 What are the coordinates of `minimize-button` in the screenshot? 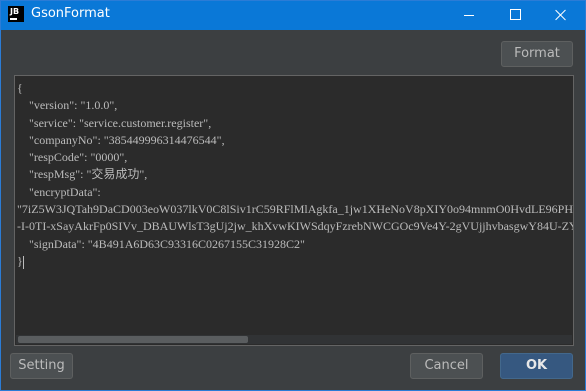 It's located at (469, 15).